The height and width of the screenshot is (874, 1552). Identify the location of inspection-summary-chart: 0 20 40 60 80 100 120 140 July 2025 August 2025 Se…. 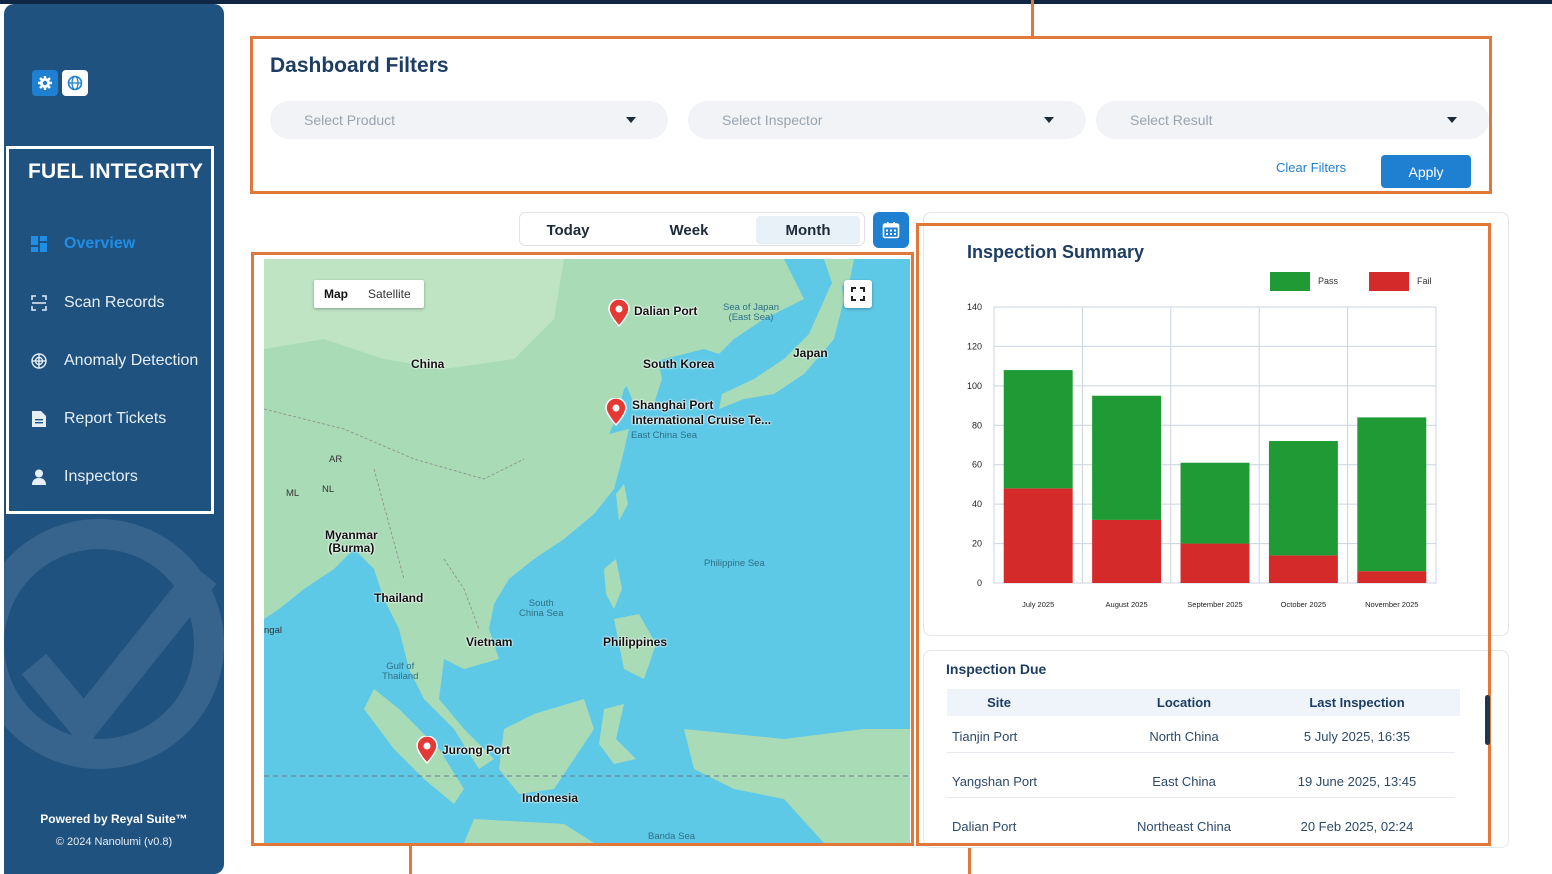
(1202, 440).